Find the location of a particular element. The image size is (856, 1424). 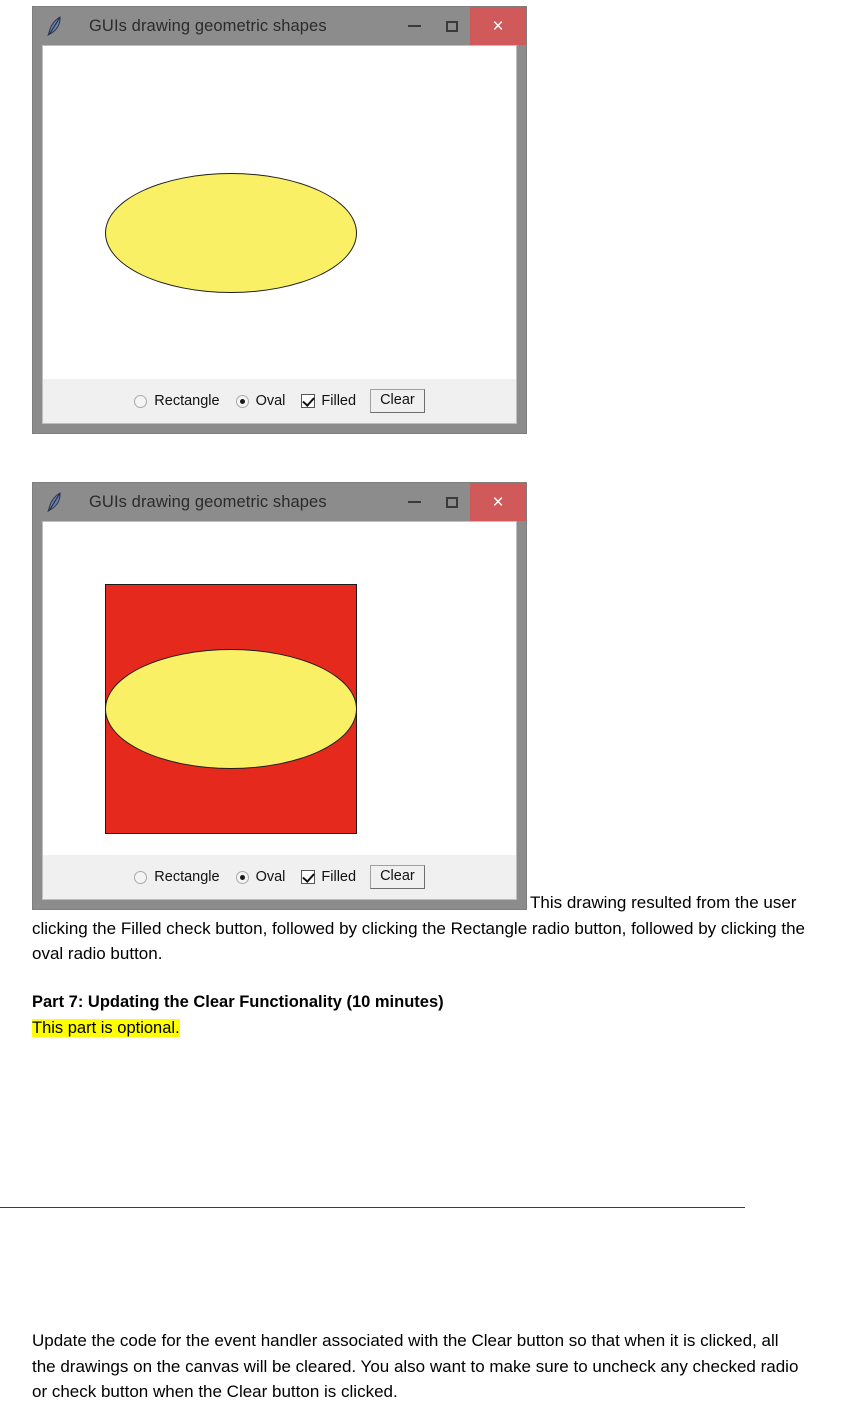

window-body-1: Rectangle Oval Filled Clear is located at coordinates (279, 234).